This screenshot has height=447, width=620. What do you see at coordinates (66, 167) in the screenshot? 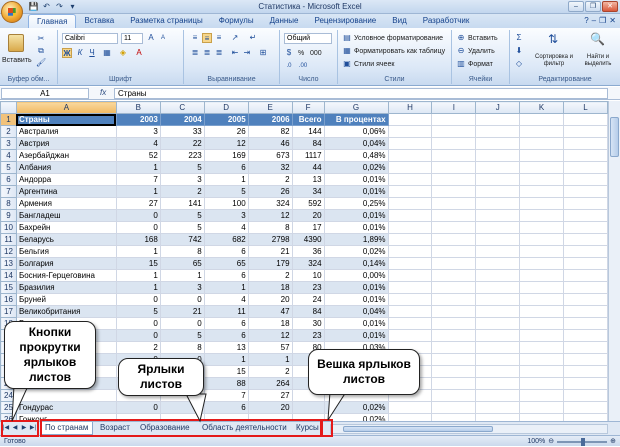
I see `country-cell: Албания` at bounding box center [66, 167].